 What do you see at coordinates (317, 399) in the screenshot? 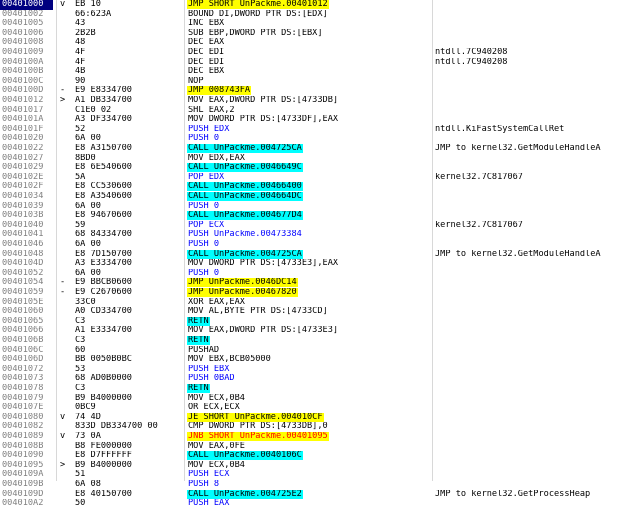
I see `disasm-row: 00401079 B9 B4000000 MOV ECX,0B4` at bounding box center [317, 399].